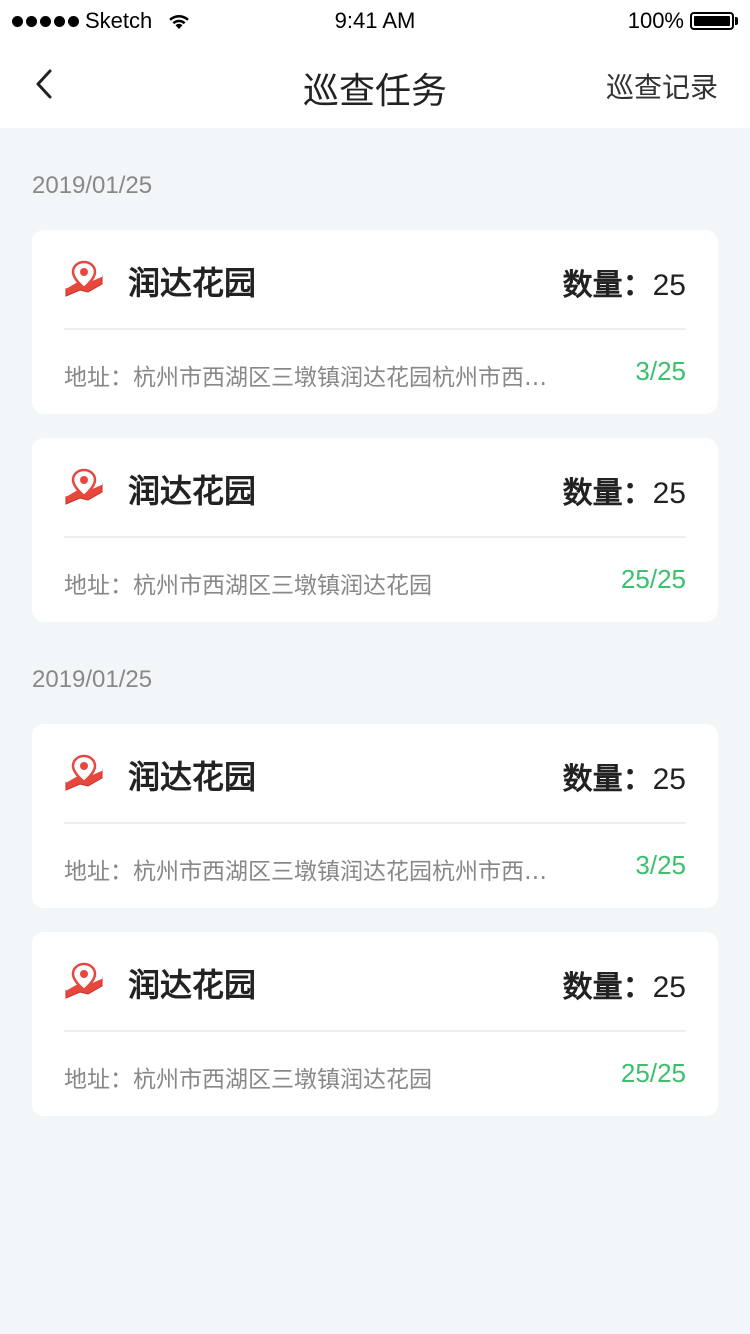 This screenshot has width=750, height=1334. I want to click on status-bar: Sketch 9:41 AM 100%, so click(375, 20).